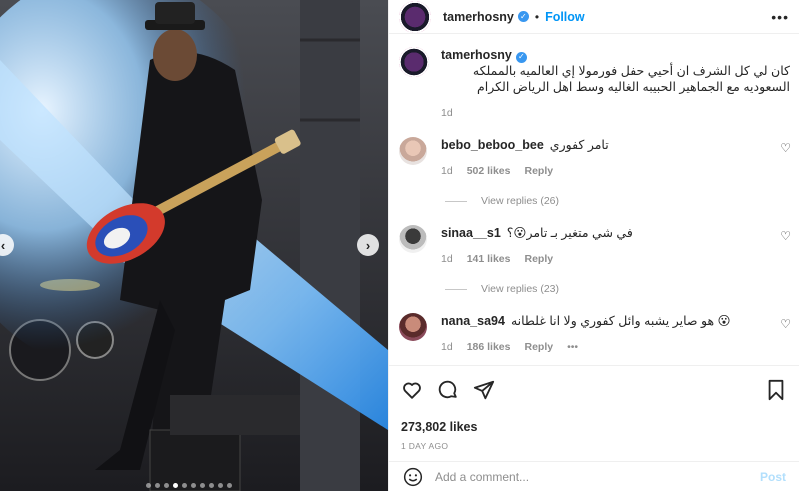 This screenshot has height=491, width=799. What do you see at coordinates (484, 390) in the screenshot?
I see `share-icon` at bounding box center [484, 390].